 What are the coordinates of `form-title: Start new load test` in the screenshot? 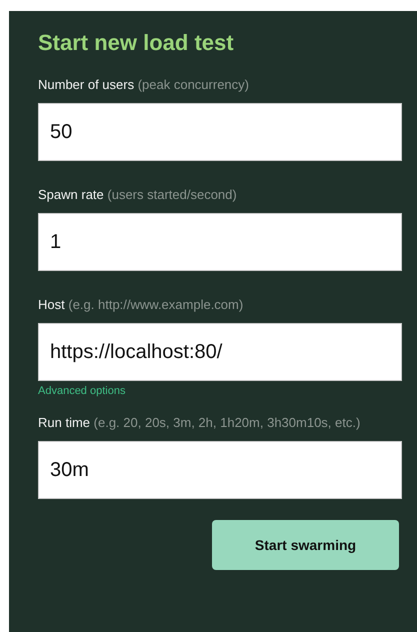 It's located at (136, 43).